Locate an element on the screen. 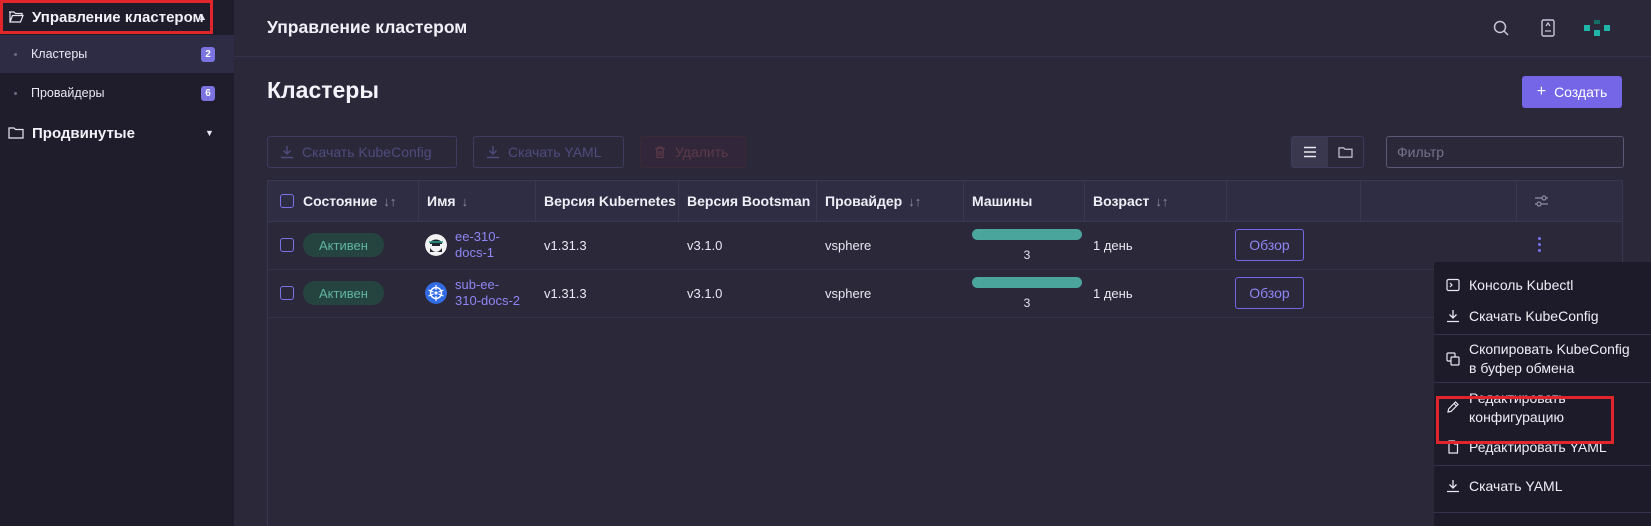 The image size is (1651, 526). count-badge: 2 is located at coordinates (208, 54).